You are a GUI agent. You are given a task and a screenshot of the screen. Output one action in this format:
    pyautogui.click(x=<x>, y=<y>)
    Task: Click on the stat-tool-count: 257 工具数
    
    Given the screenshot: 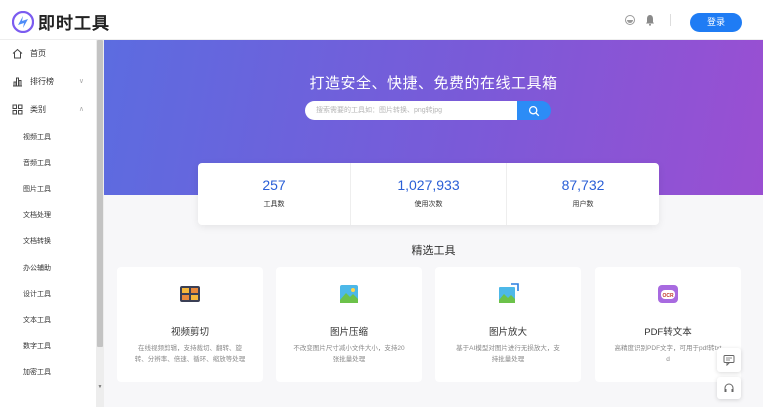 What is the action you would take?
    pyautogui.click(x=274, y=194)
    